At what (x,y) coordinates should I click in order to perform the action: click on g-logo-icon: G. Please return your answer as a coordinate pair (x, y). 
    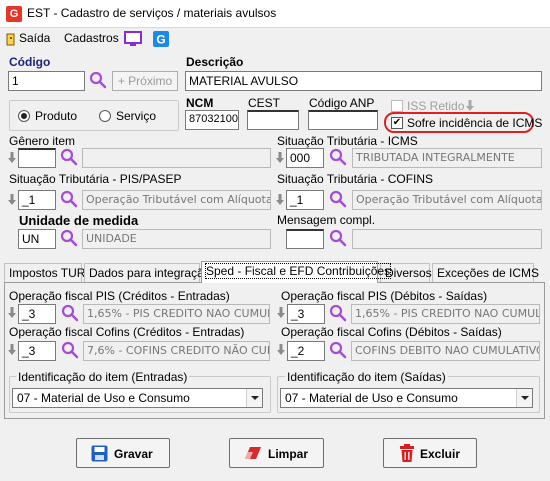
    Looking at the image, I should click on (161, 39).